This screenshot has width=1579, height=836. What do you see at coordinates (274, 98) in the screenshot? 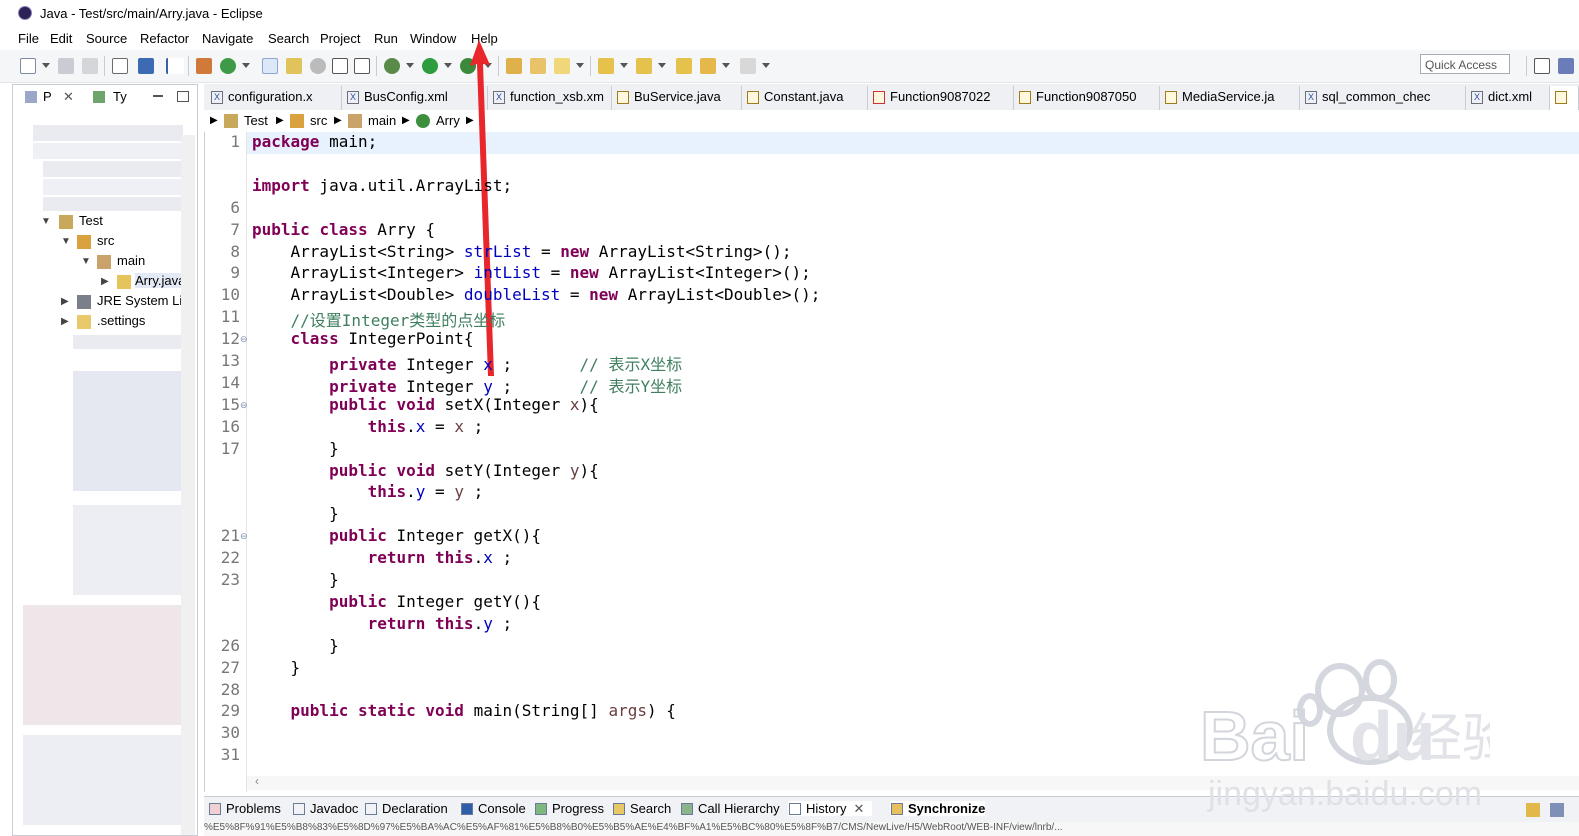
I see `tab-configuration: Xconfiguration.x` at bounding box center [274, 98].